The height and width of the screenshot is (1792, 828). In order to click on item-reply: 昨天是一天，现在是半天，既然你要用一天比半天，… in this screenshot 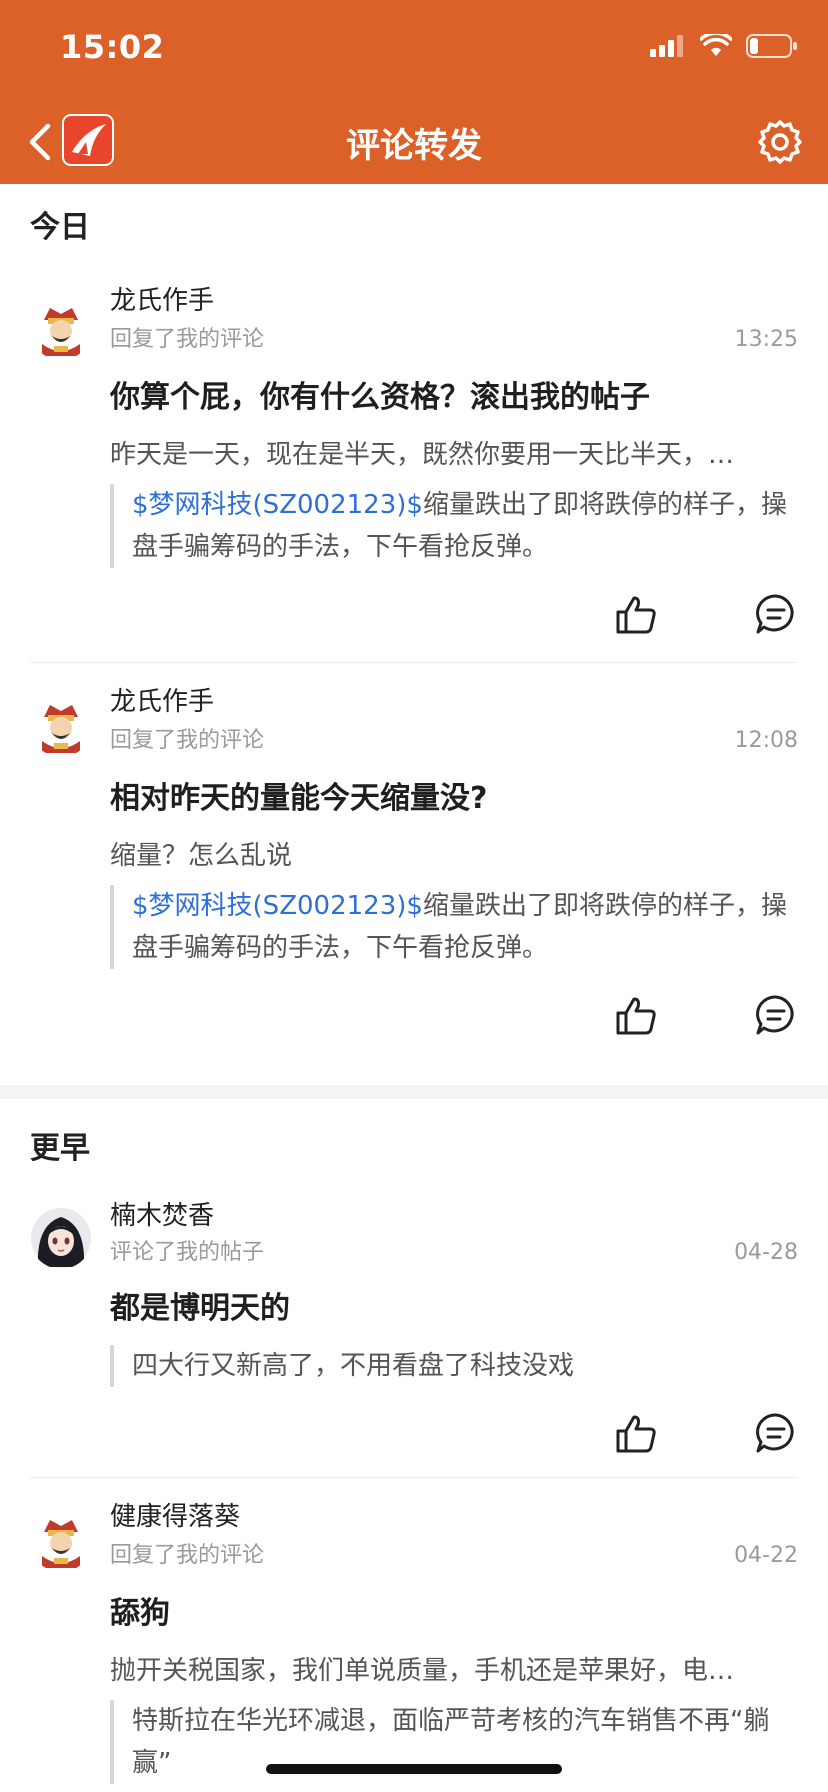, I will do `click(454, 455)`.